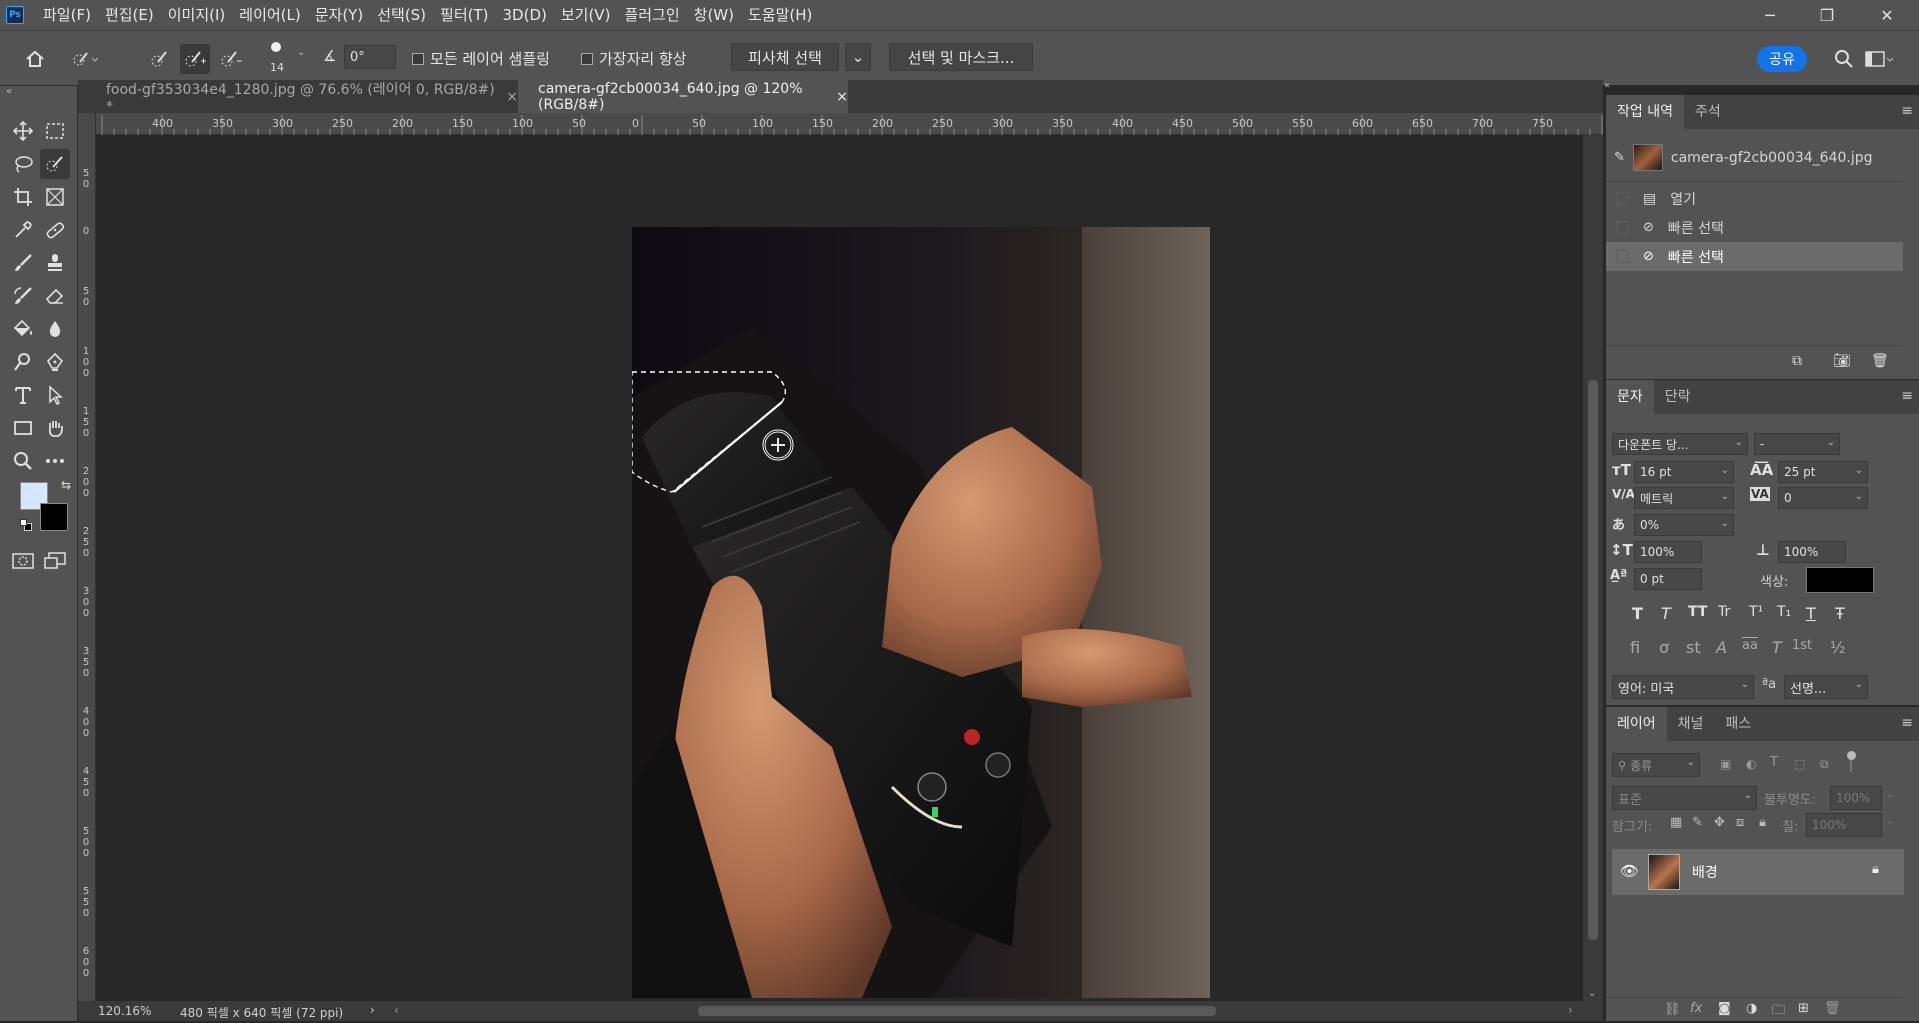  I want to click on tab-history: 작업 내역, so click(1645, 112).